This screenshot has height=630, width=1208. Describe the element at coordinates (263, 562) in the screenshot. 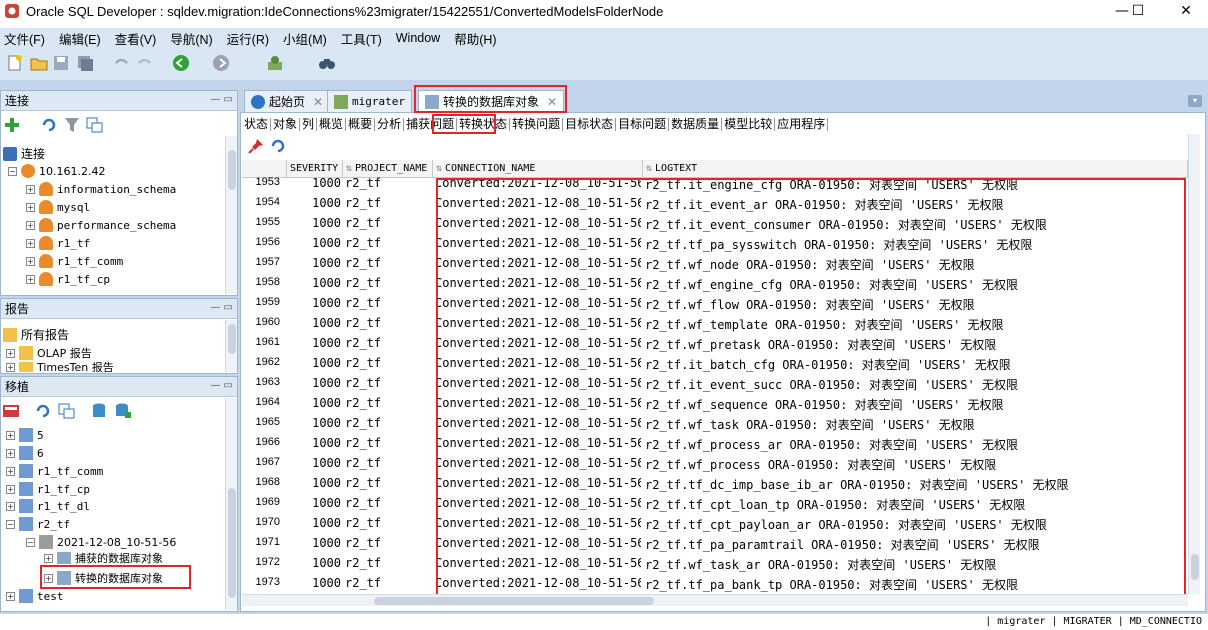

I see `row-number-cell: 1972` at that location.